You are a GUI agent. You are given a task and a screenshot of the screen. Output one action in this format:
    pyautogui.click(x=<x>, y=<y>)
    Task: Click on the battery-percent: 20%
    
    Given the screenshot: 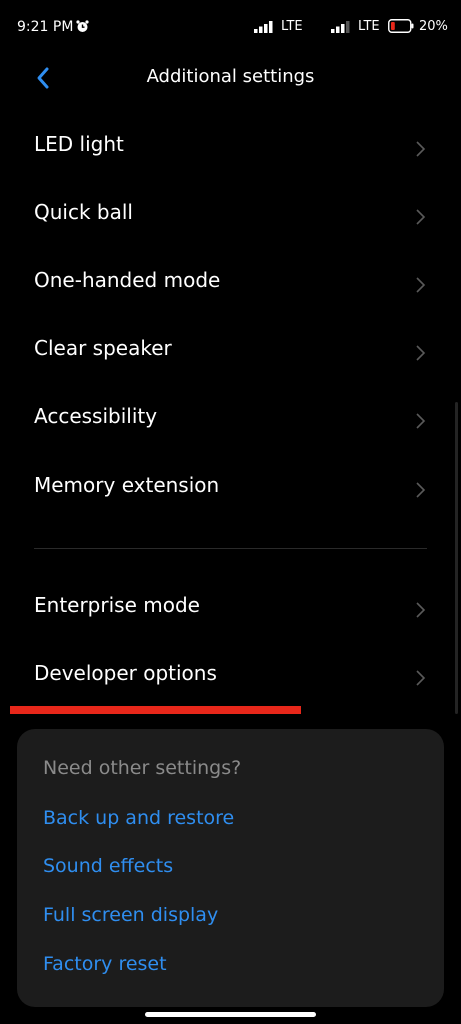 What is the action you would take?
    pyautogui.click(x=433, y=26)
    